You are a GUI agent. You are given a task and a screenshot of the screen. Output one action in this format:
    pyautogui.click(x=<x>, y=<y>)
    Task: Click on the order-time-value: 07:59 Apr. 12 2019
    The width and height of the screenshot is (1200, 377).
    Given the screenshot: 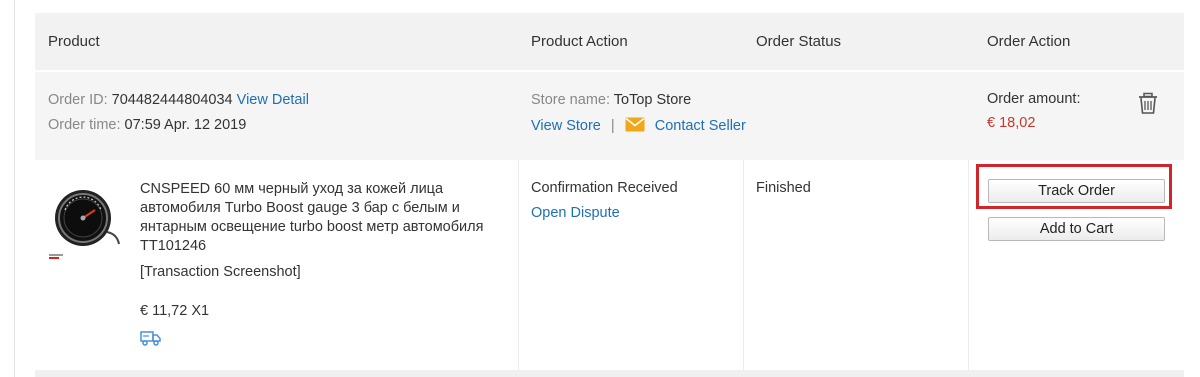 What is the action you would take?
    pyautogui.click(x=185, y=125)
    